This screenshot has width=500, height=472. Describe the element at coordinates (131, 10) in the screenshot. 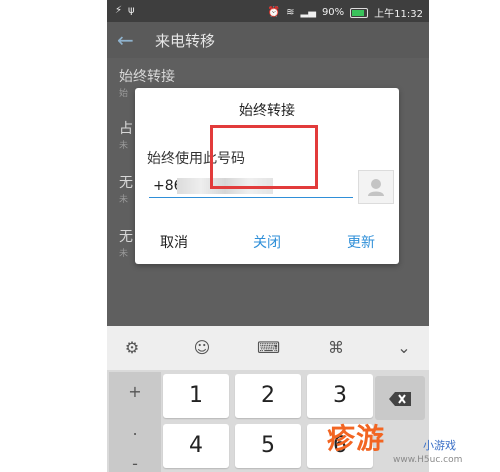

I see `signal-icon: ψ` at that location.